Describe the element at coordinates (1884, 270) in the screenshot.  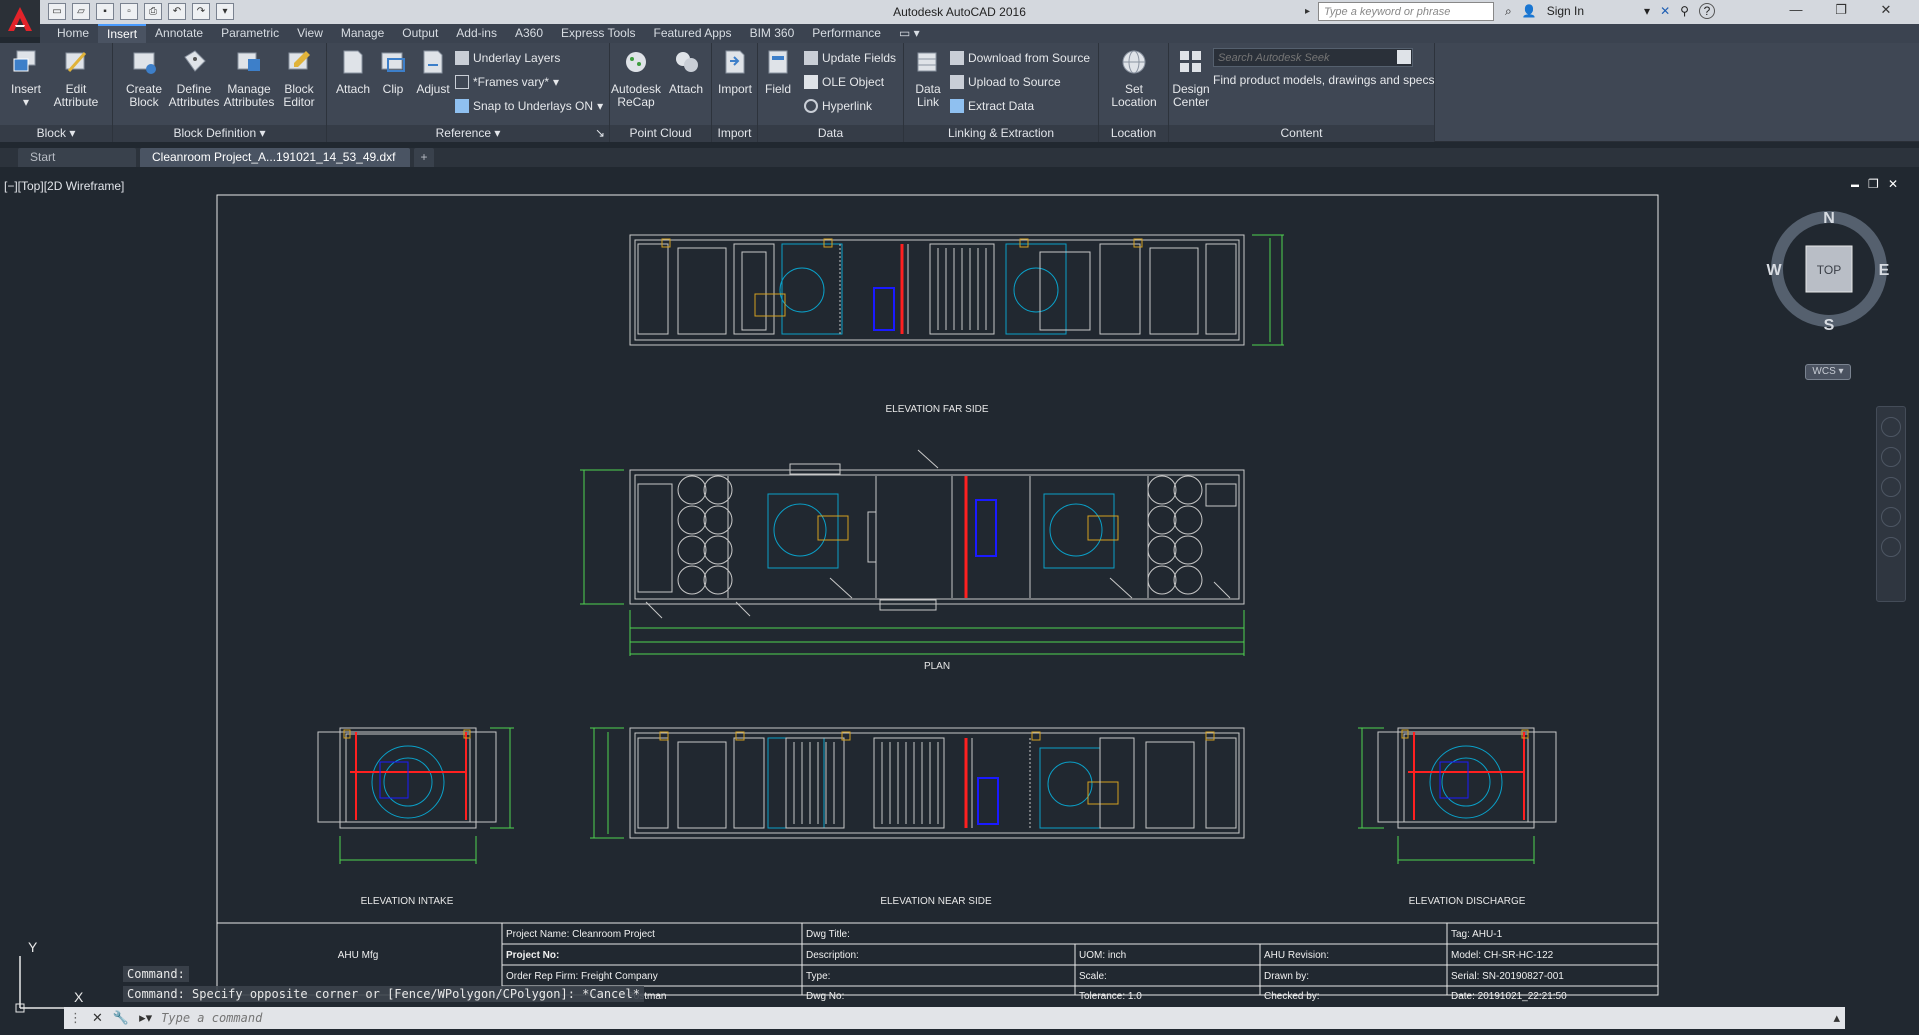
I see `compass-e: E` at that location.